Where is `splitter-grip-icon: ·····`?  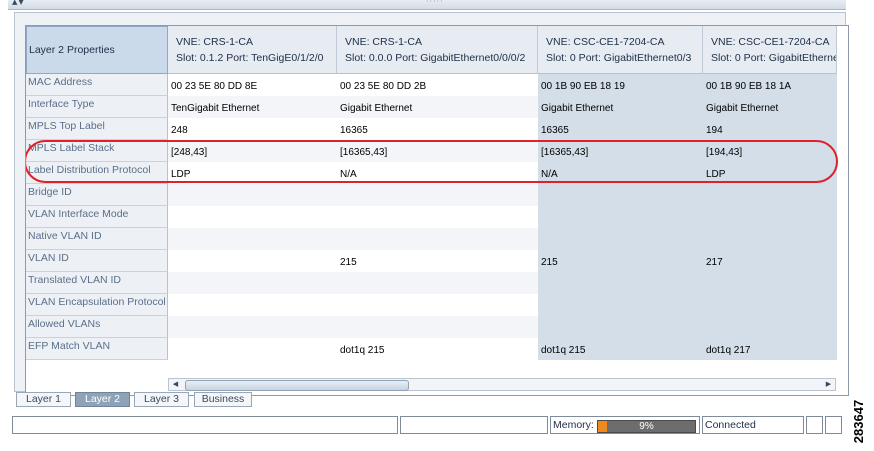
splitter-grip-icon: ····· is located at coordinates (435, 3).